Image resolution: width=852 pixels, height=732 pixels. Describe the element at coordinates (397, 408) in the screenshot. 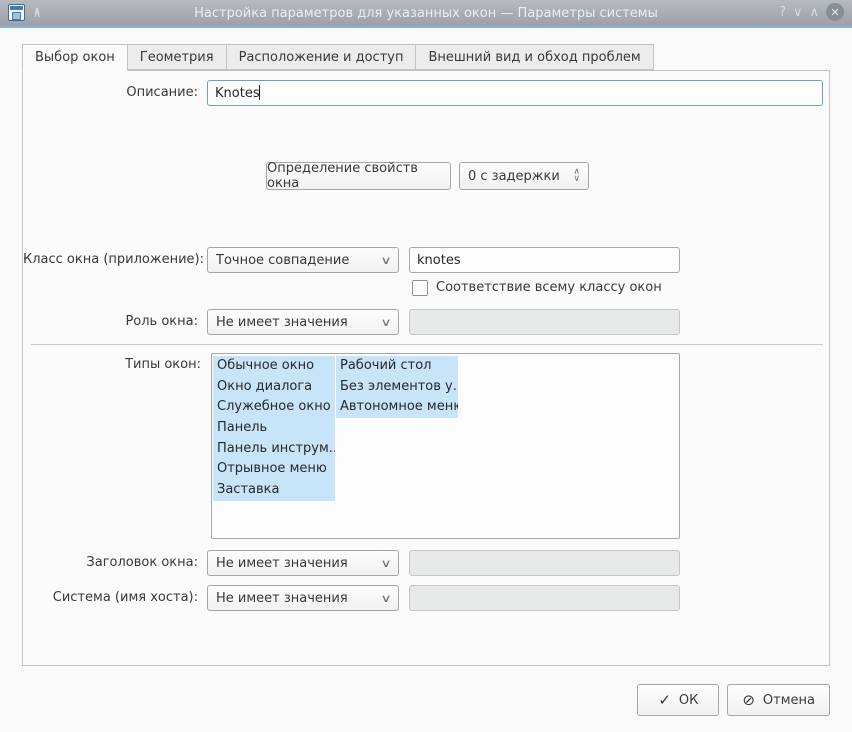

I see `list-item: Автономное меню` at that location.